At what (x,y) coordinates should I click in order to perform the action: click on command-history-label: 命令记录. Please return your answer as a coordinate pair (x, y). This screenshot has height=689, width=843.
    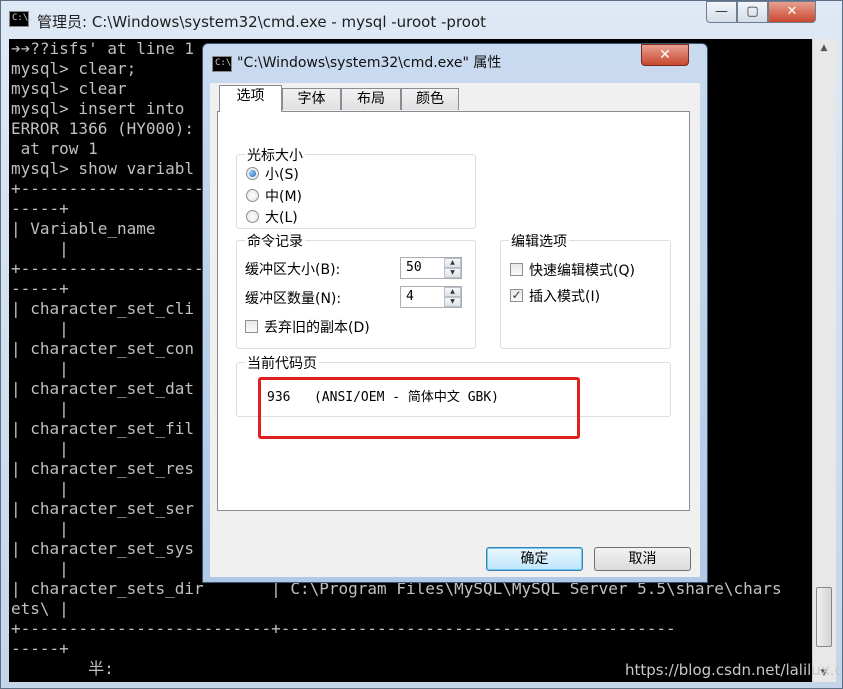
    Looking at the image, I should click on (275, 241).